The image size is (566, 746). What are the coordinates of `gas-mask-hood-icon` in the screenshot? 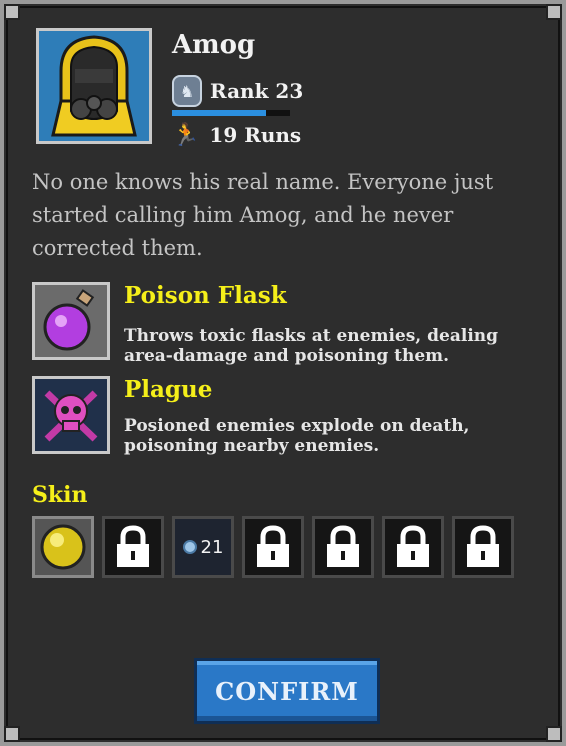 It's located at (94, 86).